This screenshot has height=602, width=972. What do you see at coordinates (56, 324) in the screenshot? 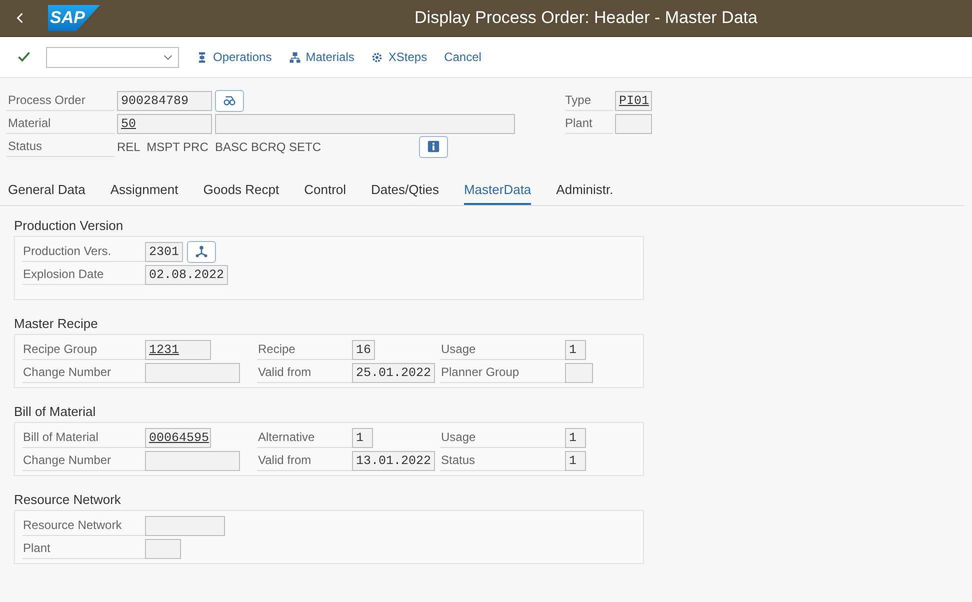
I see `section-title: Master Recipe` at bounding box center [56, 324].